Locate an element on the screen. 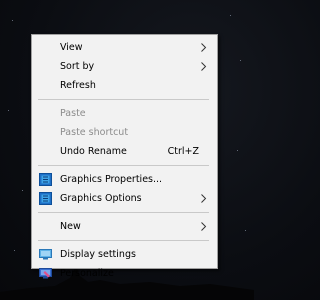 The height and width of the screenshot is (300, 320). menu-item-graphics-options: Graphics Options is located at coordinates (124, 198).